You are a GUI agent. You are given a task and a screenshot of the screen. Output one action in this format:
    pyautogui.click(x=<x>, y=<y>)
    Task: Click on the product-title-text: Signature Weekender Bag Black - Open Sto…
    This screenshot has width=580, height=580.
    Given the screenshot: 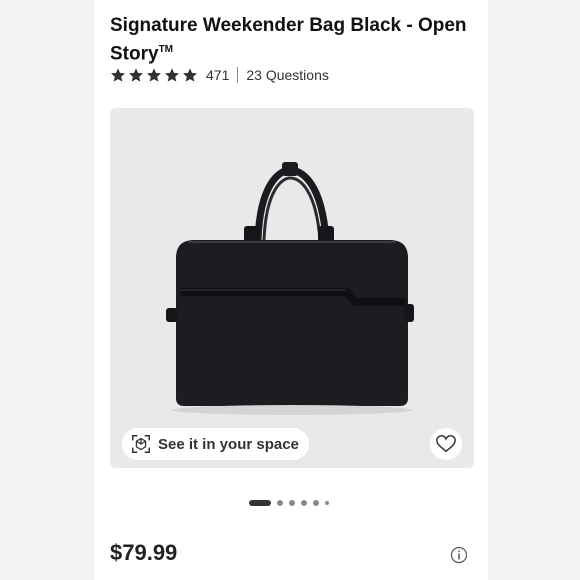 What is the action you would take?
    pyautogui.click(x=288, y=40)
    